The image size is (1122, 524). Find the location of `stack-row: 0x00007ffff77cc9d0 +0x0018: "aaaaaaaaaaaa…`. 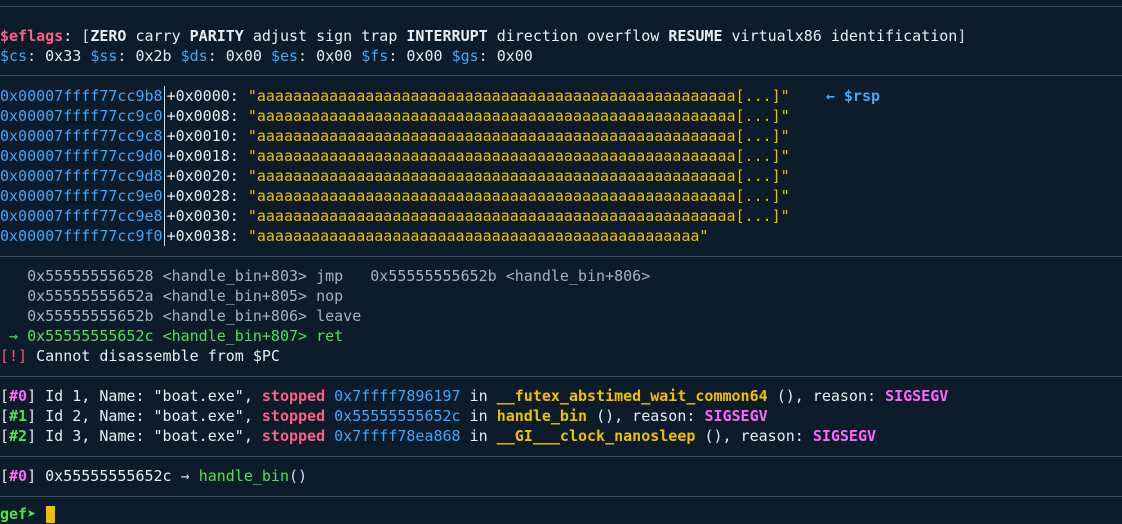

stack-row: 0x00007ffff77cc9d0 +0x0018: "aaaaaaaaaaaa… is located at coordinates (395, 156).